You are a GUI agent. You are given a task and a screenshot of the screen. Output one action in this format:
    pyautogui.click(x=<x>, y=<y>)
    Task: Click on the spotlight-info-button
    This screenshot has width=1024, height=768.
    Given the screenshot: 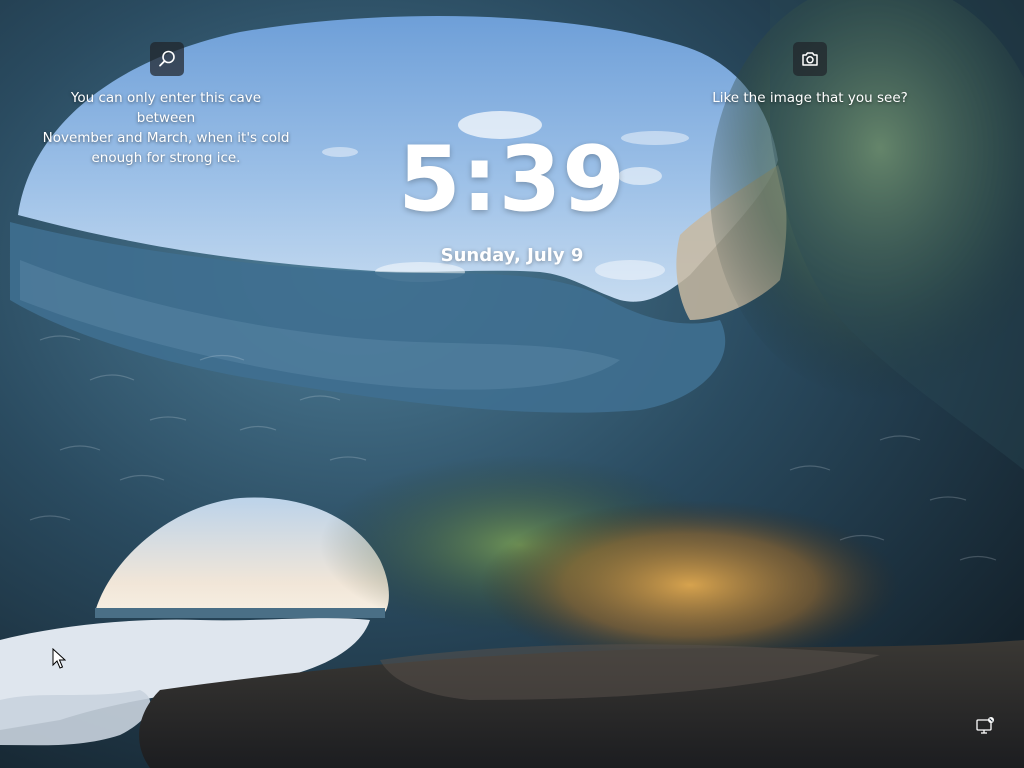 What is the action you would take?
    pyautogui.click(x=167, y=59)
    